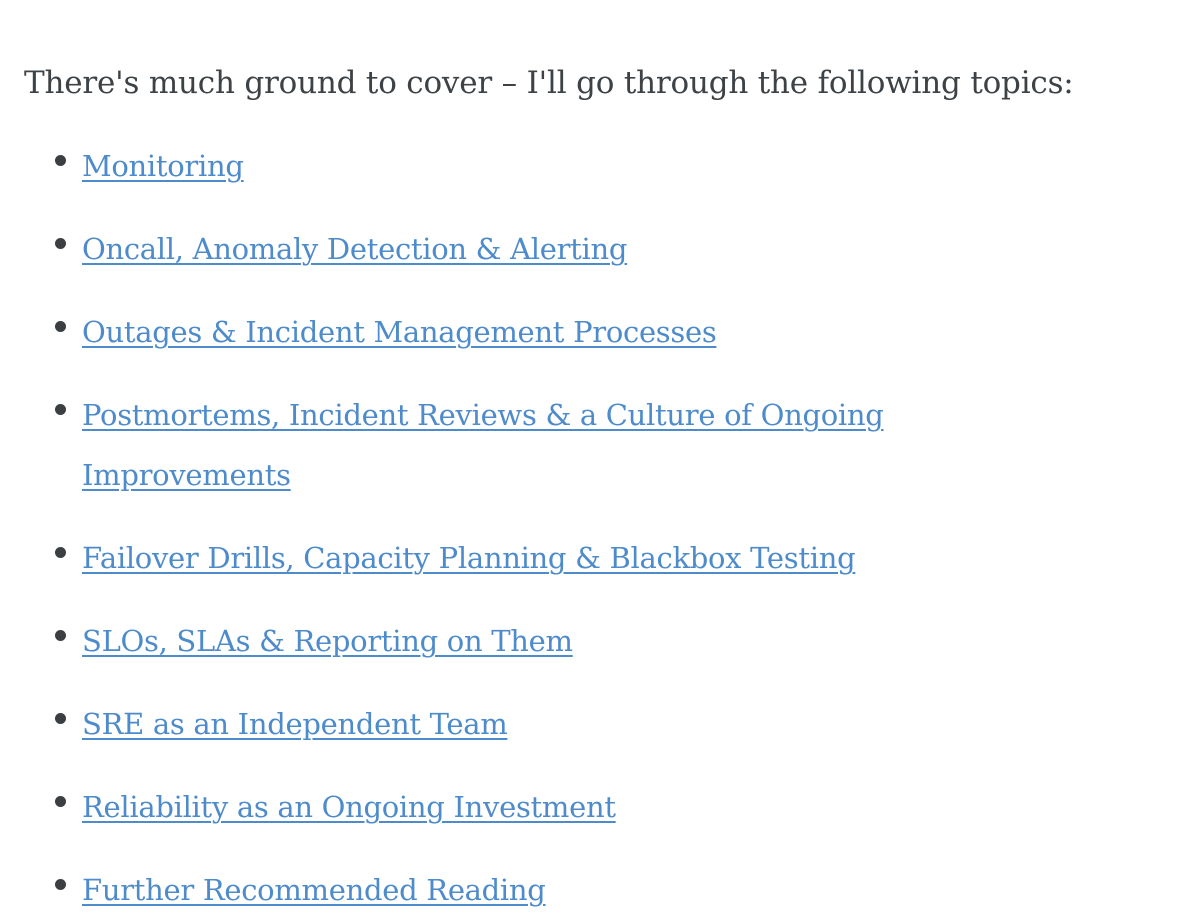  I want to click on list-item: Monitoring, so click(600, 166).